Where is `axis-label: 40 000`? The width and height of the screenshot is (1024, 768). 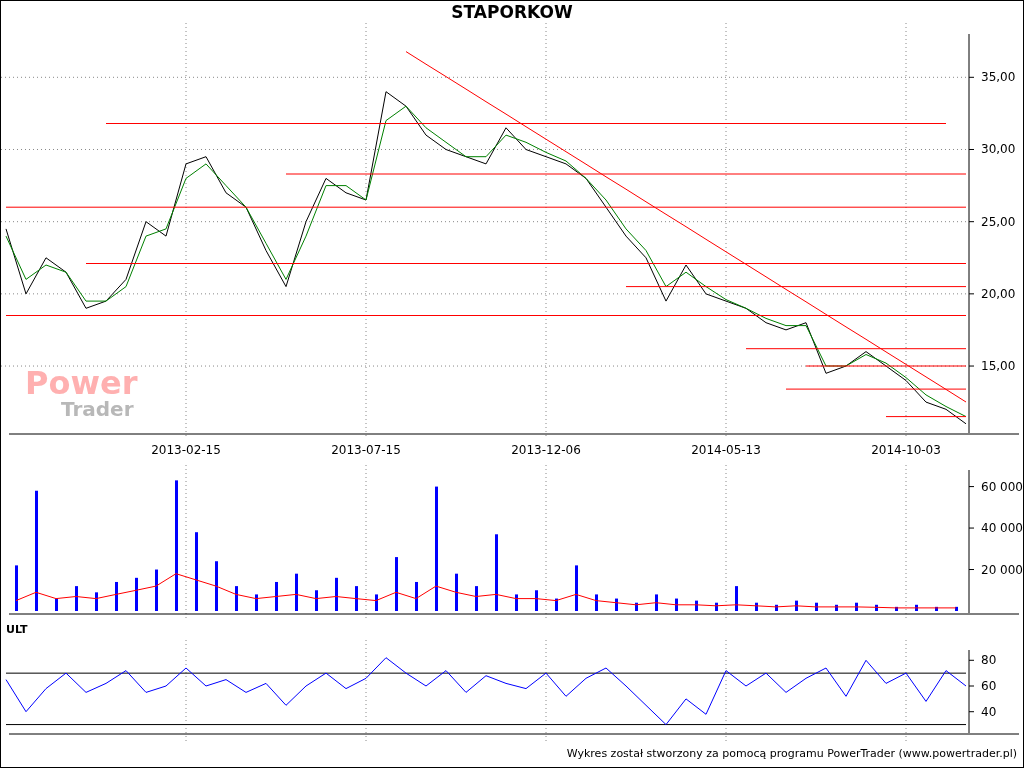 axis-label: 40 000 is located at coordinates (1002, 528).